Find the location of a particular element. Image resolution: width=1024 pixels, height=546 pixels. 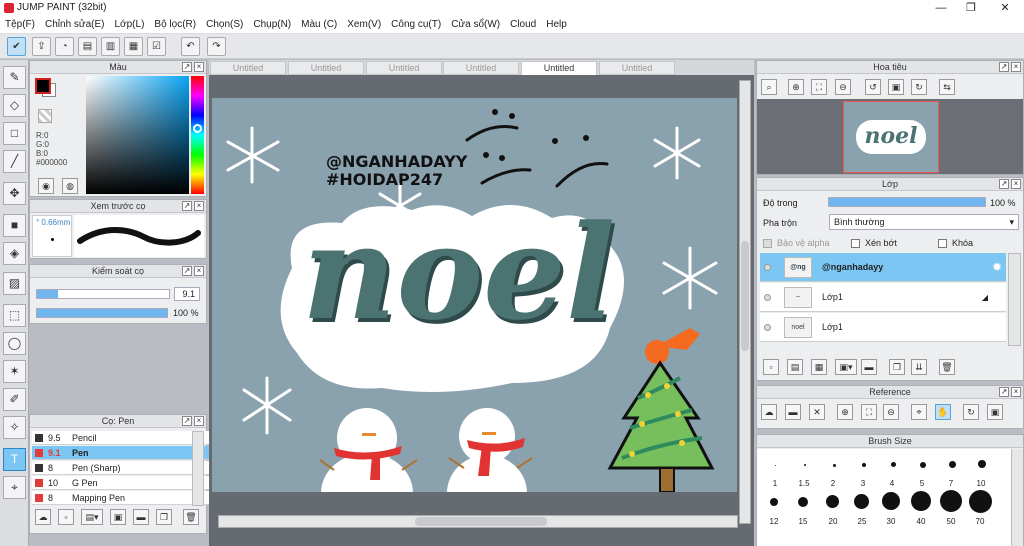

brush-item-pen-sharp: 8 Pen (Sharp) is located at coordinates (125, 468).